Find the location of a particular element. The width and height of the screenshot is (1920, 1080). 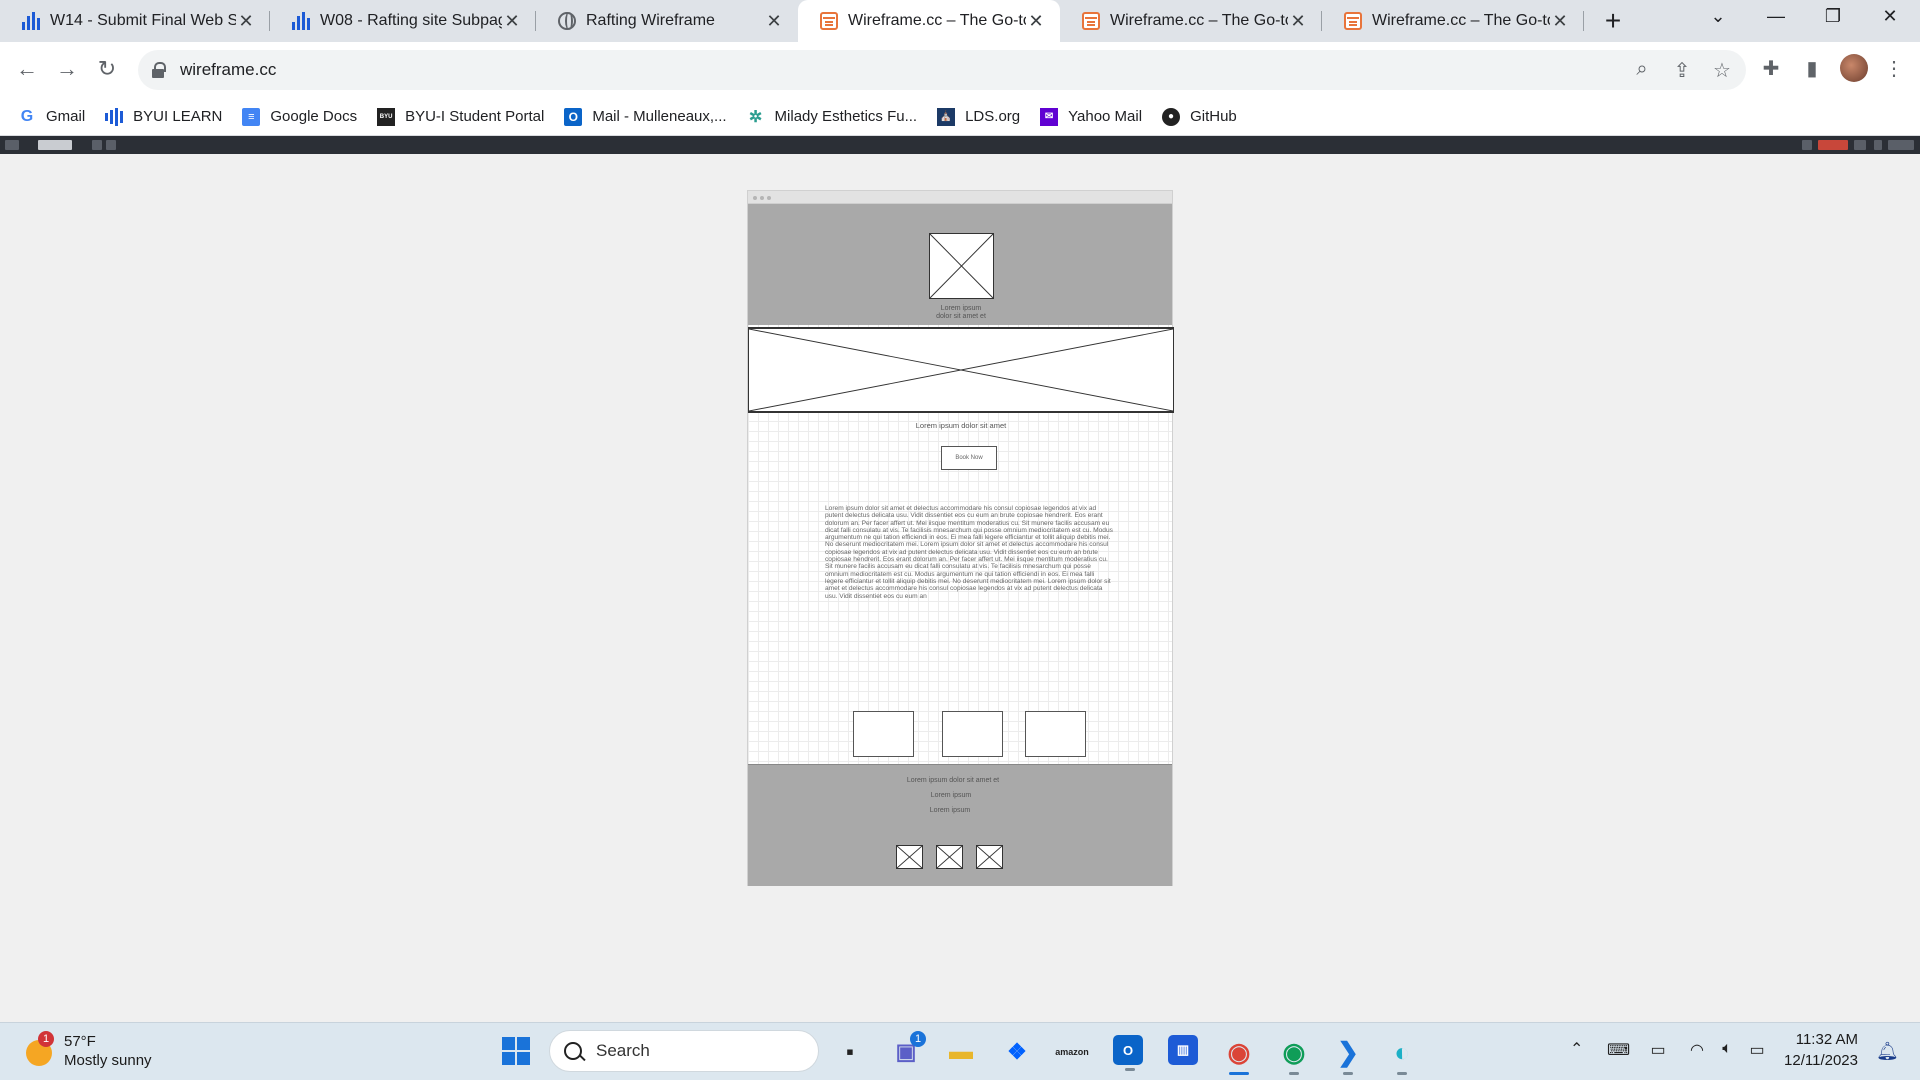

tab-rafting-wireframe: Rafting Wireframe ✕ is located at coordinates (667, 21).